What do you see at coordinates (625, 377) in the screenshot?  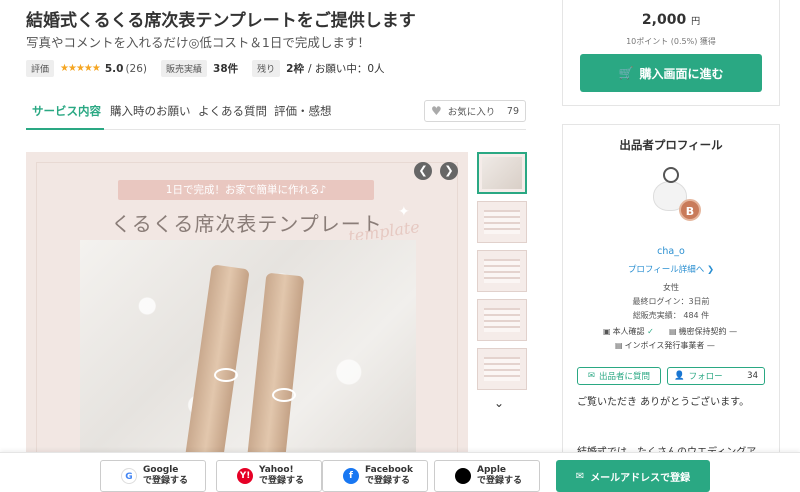 I see `ask-seller-label: 出品者に質問` at bounding box center [625, 377].